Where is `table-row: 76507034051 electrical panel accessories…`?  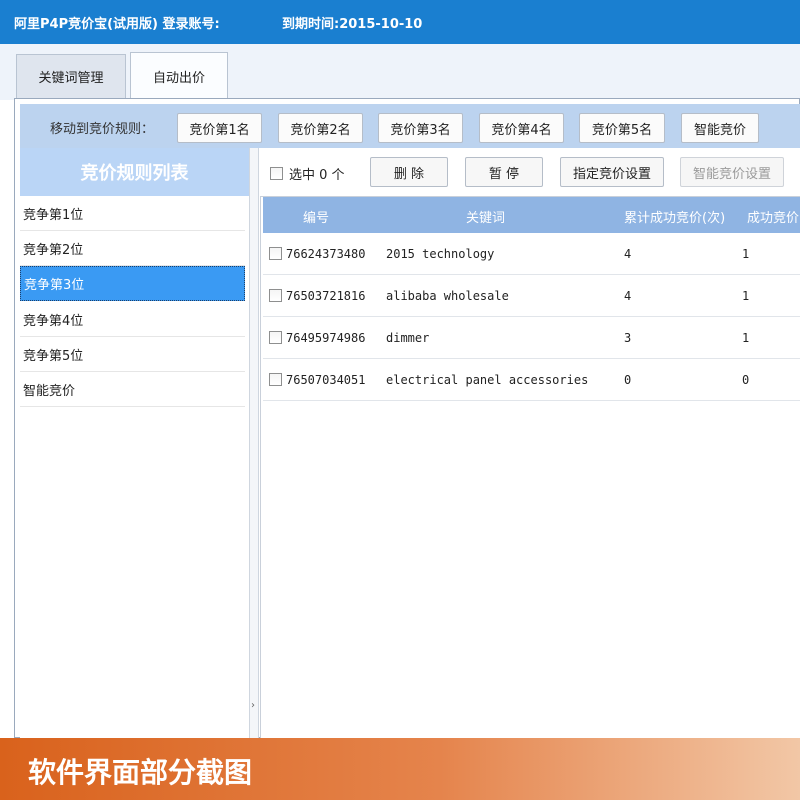 table-row: 76507034051 electrical panel accessories… is located at coordinates (531, 380).